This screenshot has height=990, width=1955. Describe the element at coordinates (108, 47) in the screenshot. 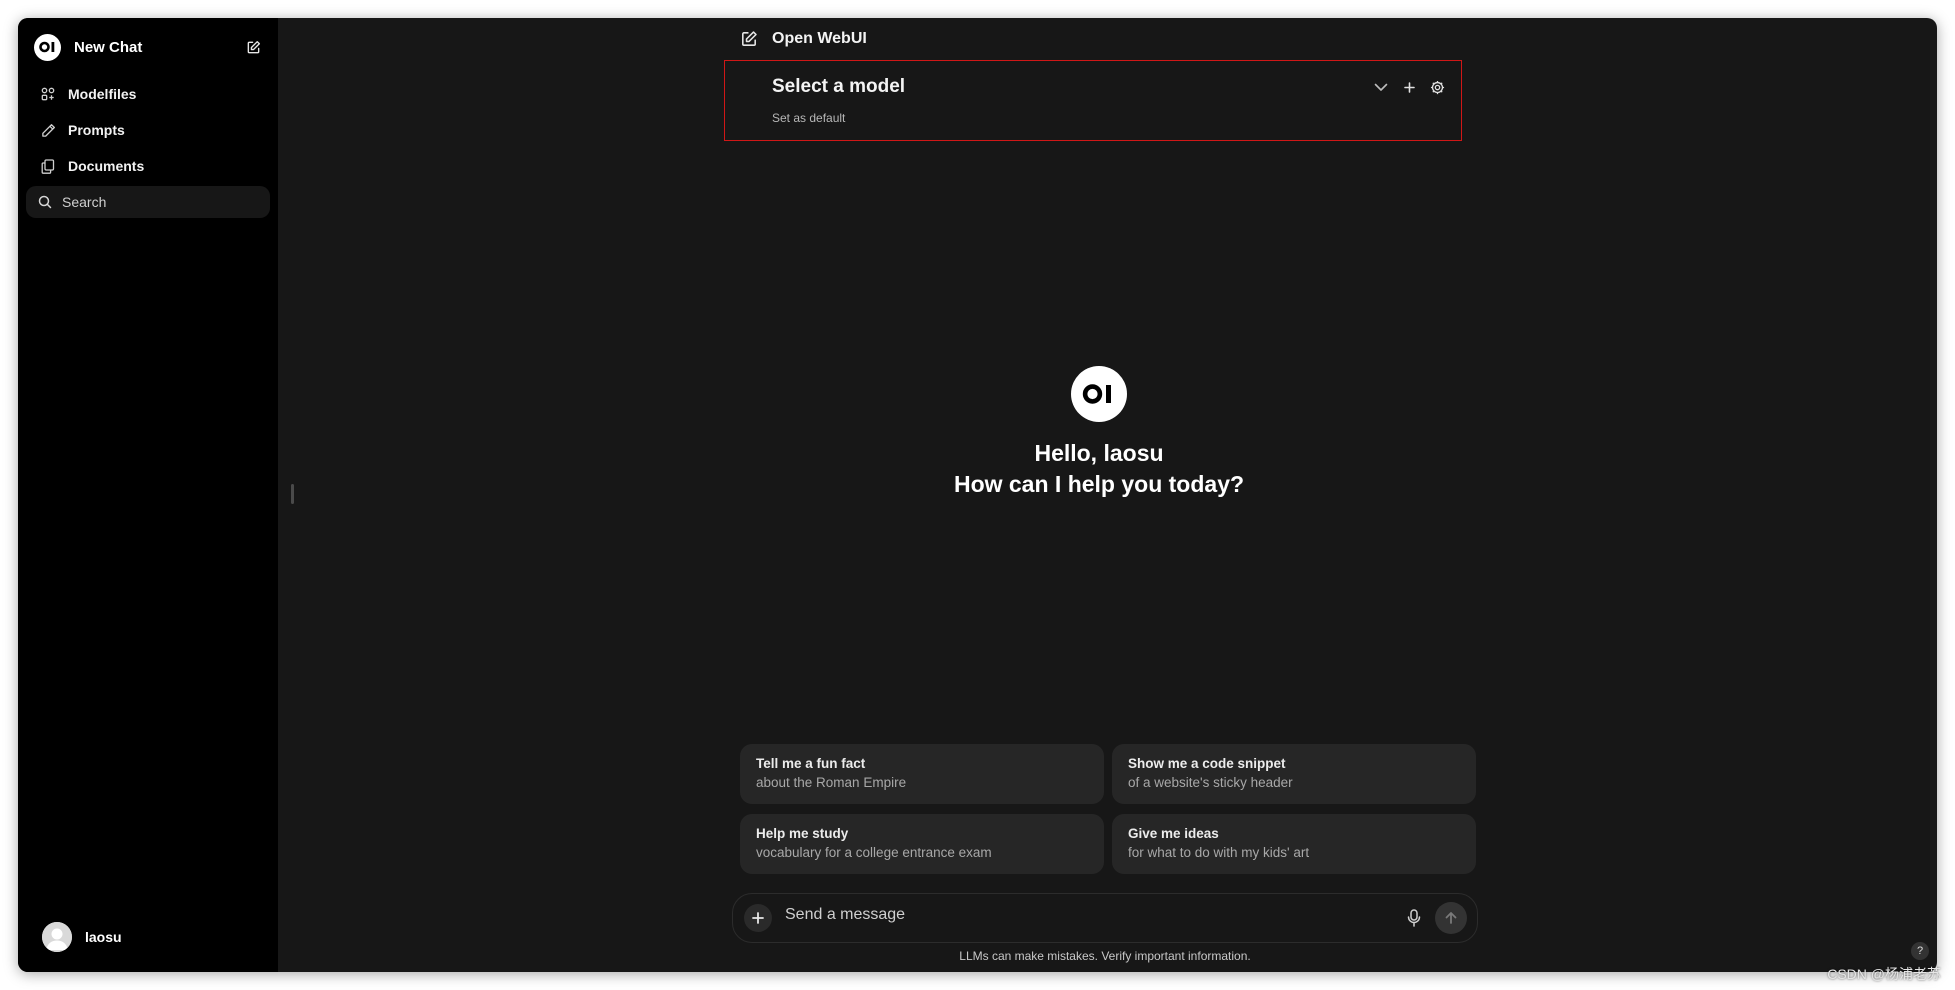

I see `new-chat-label: New Chat` at that location.